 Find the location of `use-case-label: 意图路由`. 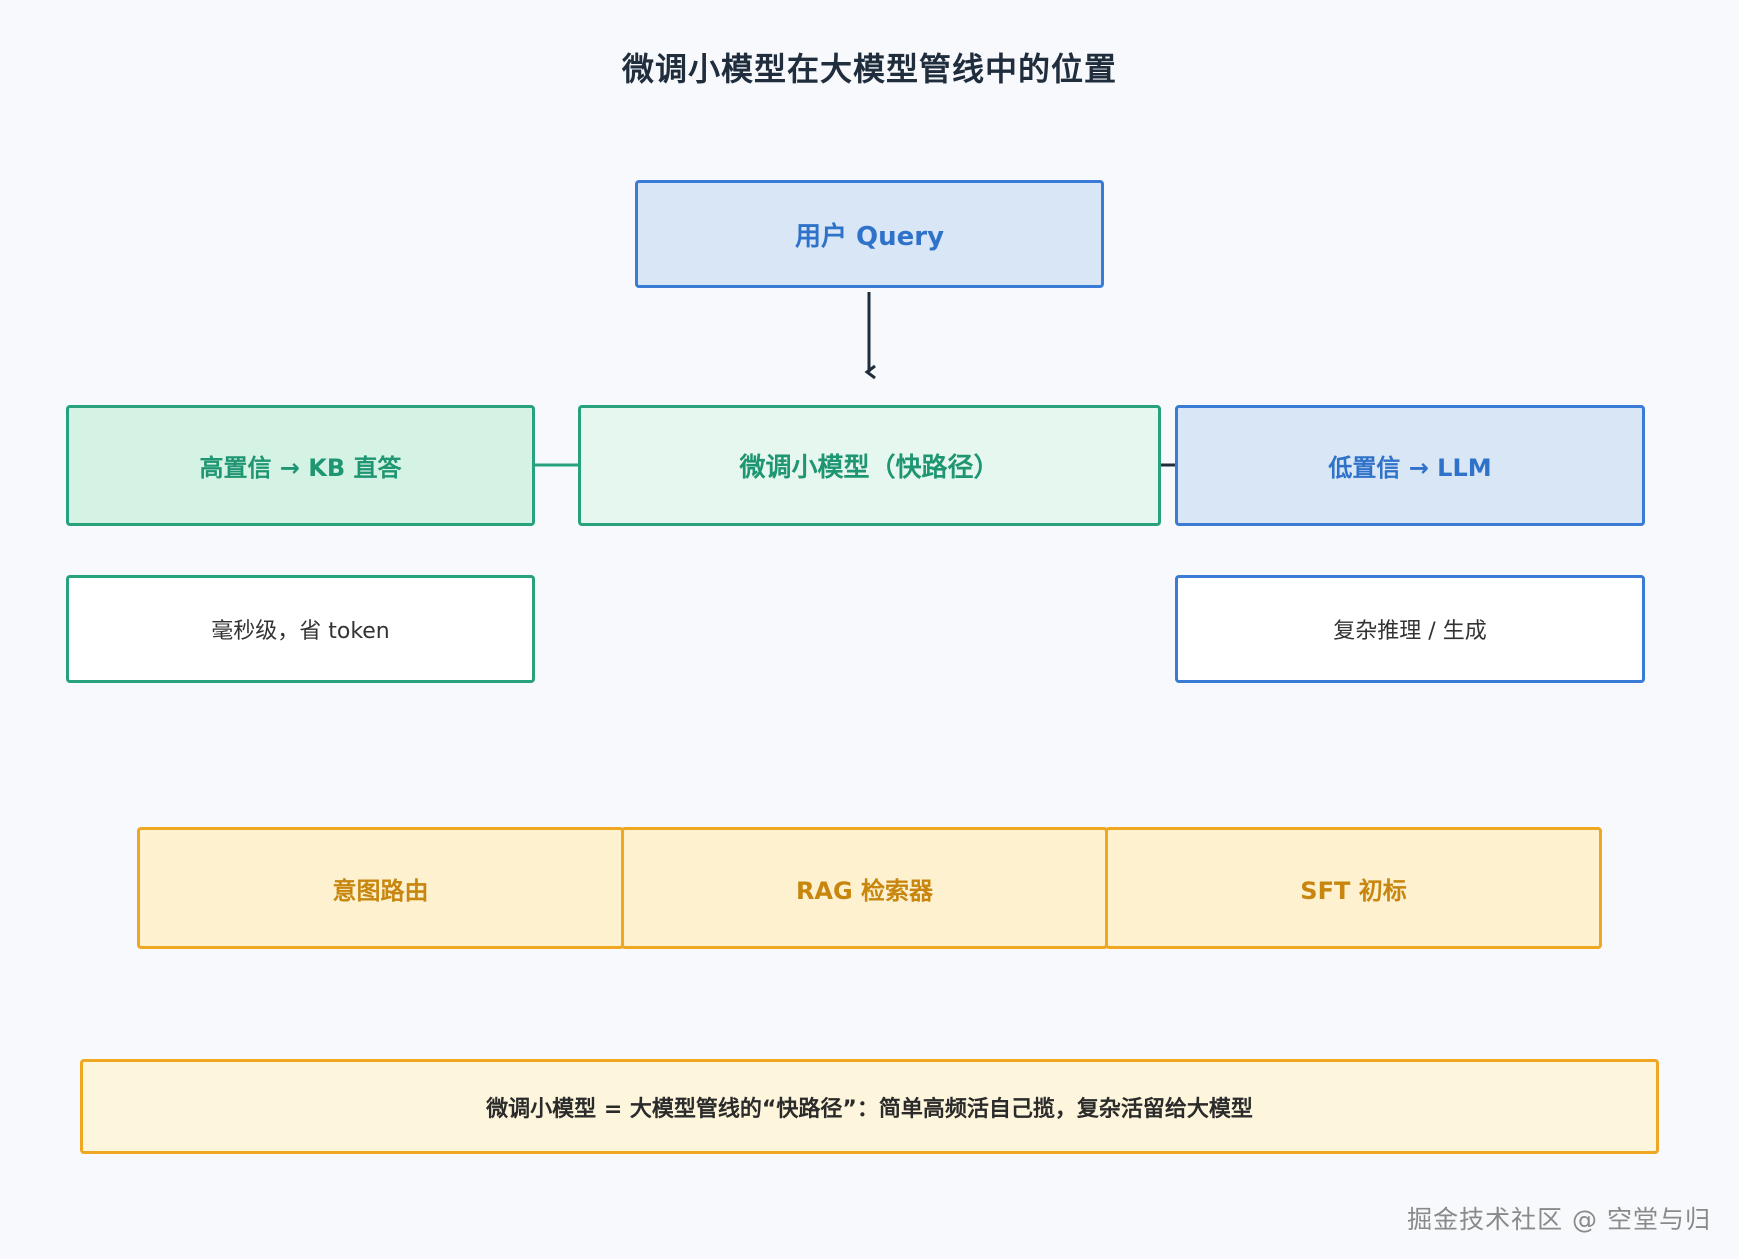

use-case-label: 意图路由 is located at coordinates (380, 890).